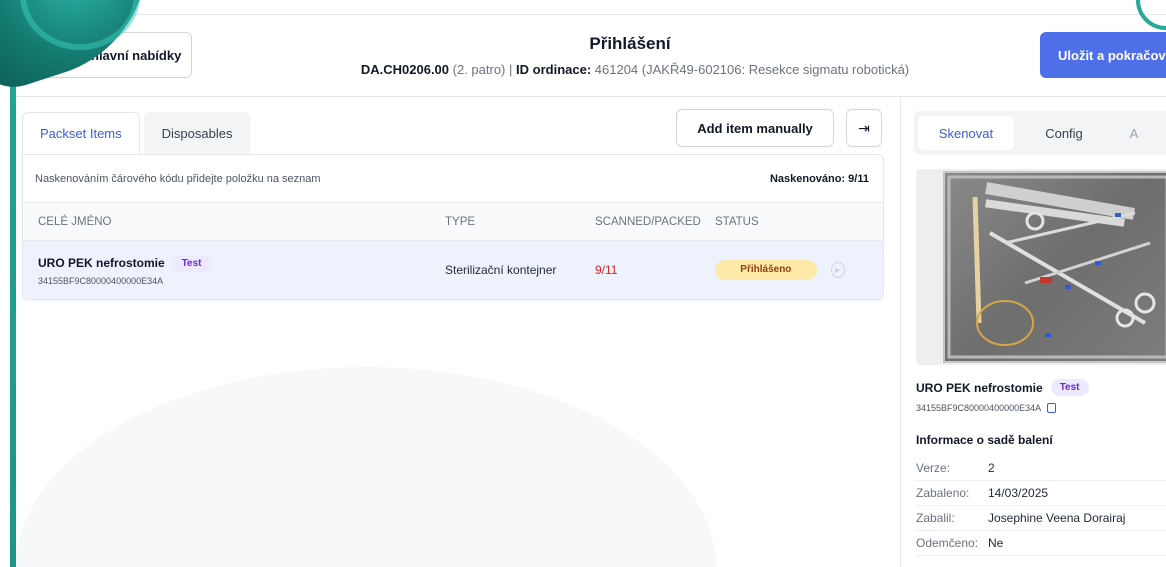 The height and width of the screenshot is (567, 1166). What do you see at coordinates (583, 14) in the screenshot?
I see `top-divider` at bounding box center [583, 14].